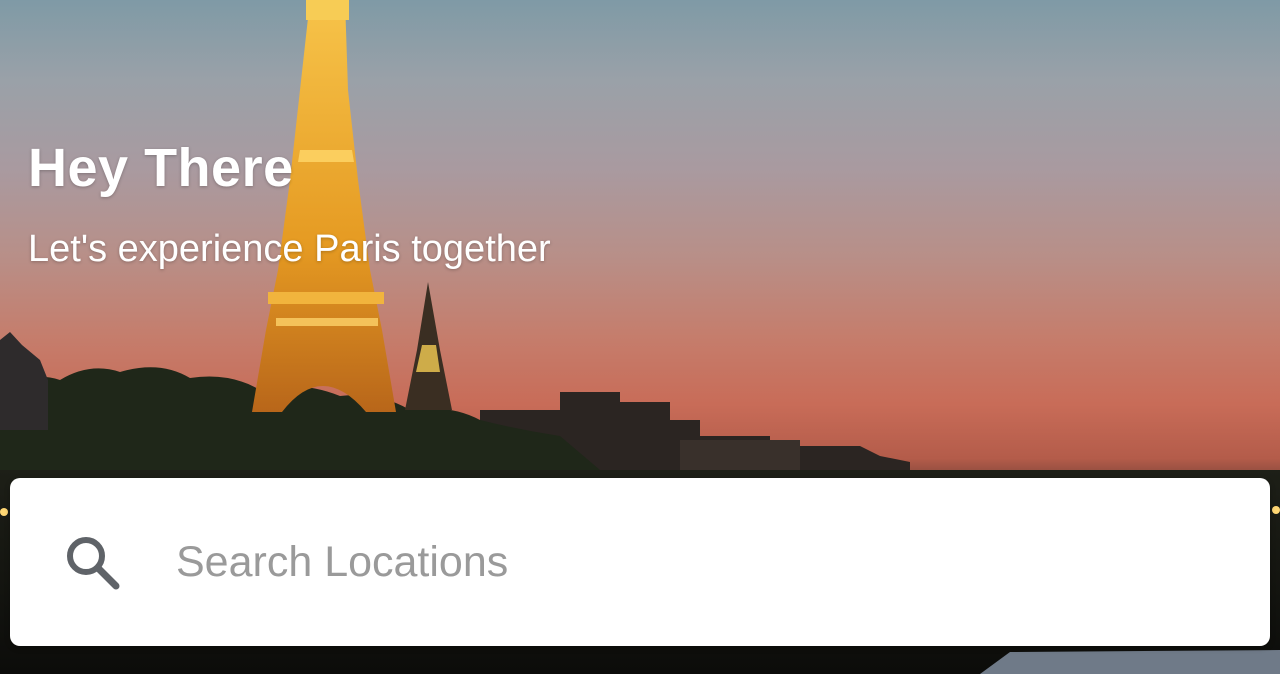  Describe the element at coordinates (676, 562) in the screenshot. I see `search-input` at that location.